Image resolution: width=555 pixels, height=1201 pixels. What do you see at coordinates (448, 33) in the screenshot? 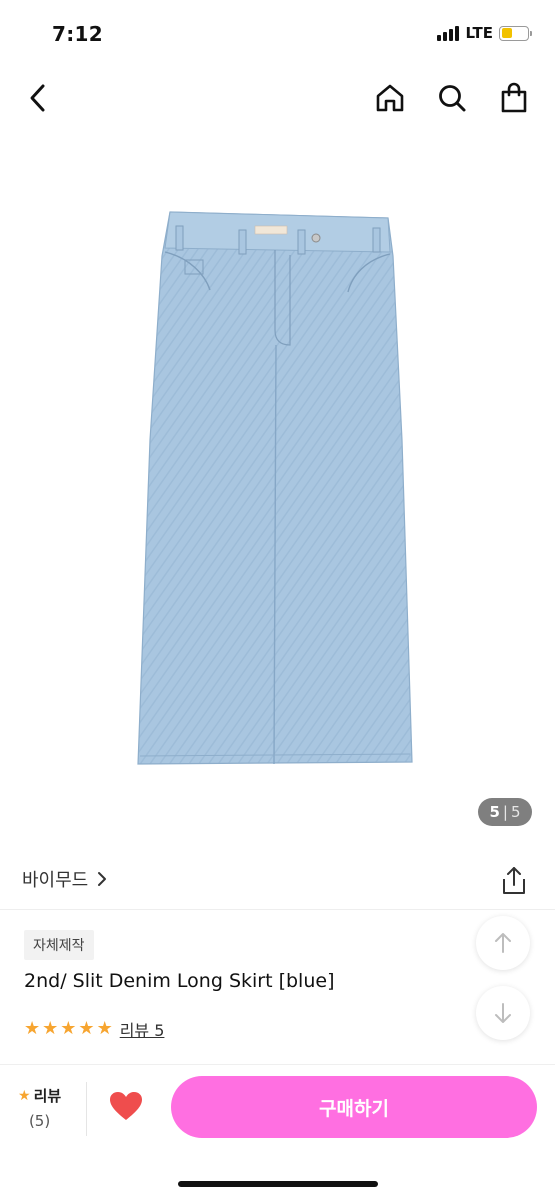
I see `signal-icon` at bounding box center [448, 33].